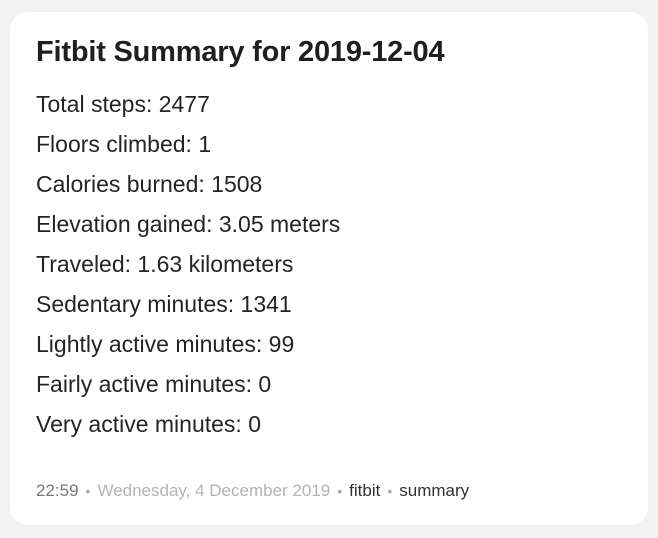  I want to click on stat-calories-burned: Calories burned: 1508, so click(149, 184).